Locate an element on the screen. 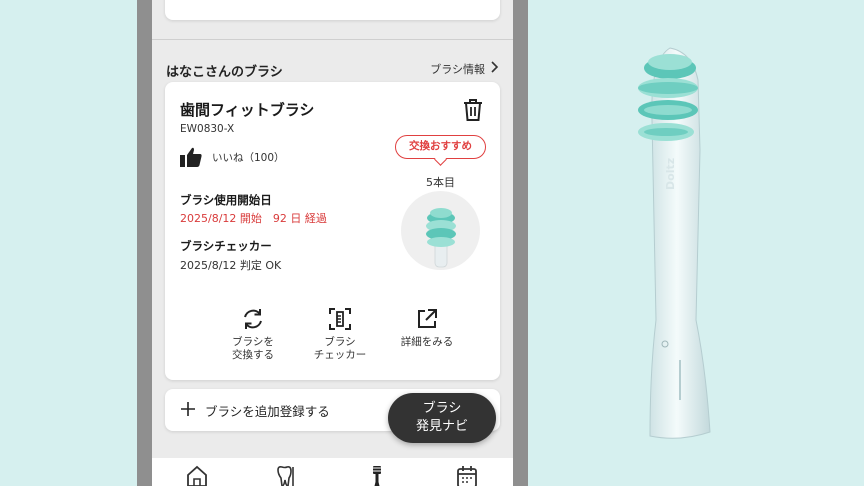 This screenshot has height=486, width=864. plus-icon is located at coordinates (188, 410).